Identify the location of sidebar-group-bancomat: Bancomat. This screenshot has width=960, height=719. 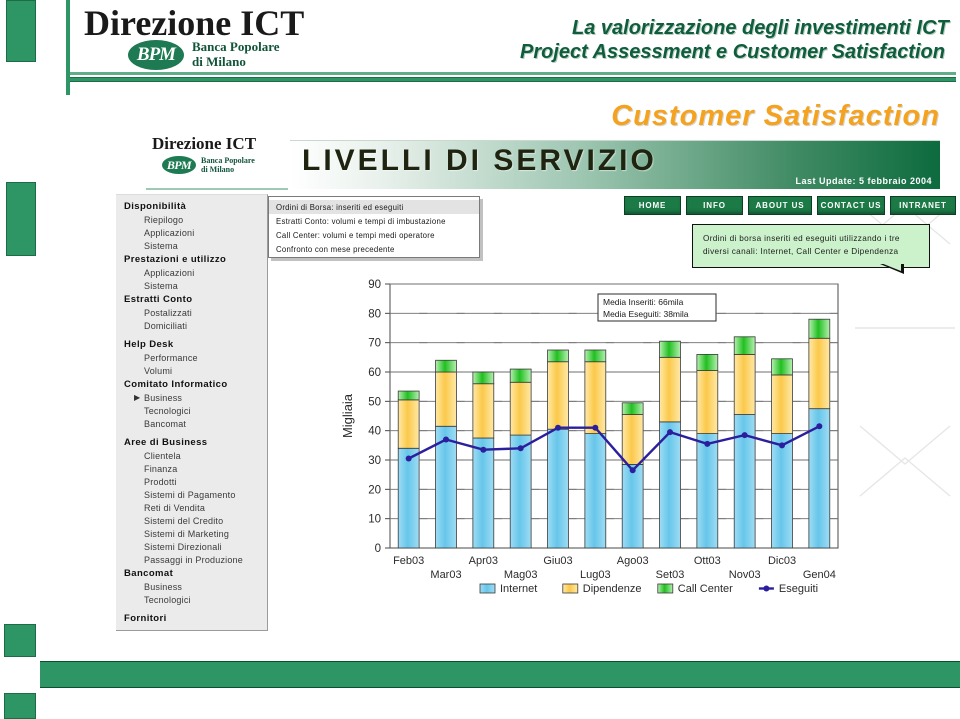
(194, 573).